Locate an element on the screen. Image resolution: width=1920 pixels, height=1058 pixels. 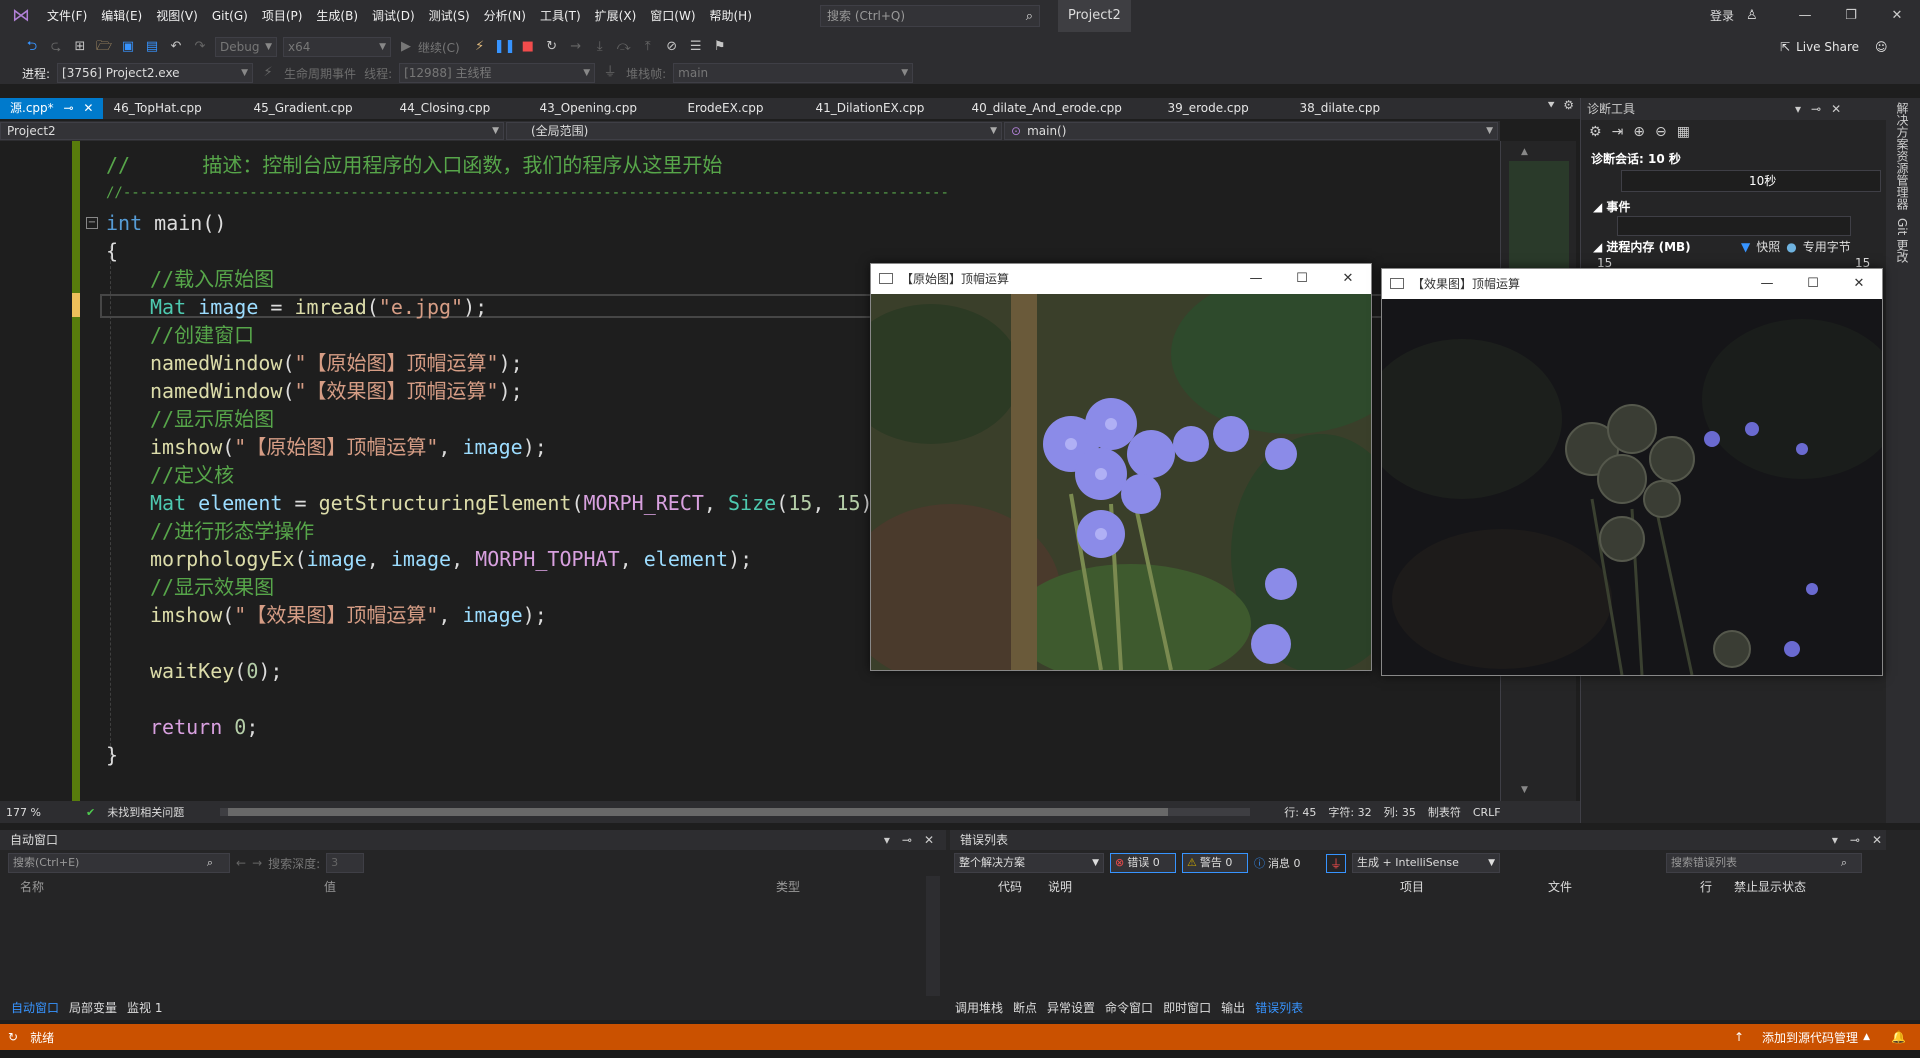
close-tab-icon: ✕ is located at coordinates (88, 108).